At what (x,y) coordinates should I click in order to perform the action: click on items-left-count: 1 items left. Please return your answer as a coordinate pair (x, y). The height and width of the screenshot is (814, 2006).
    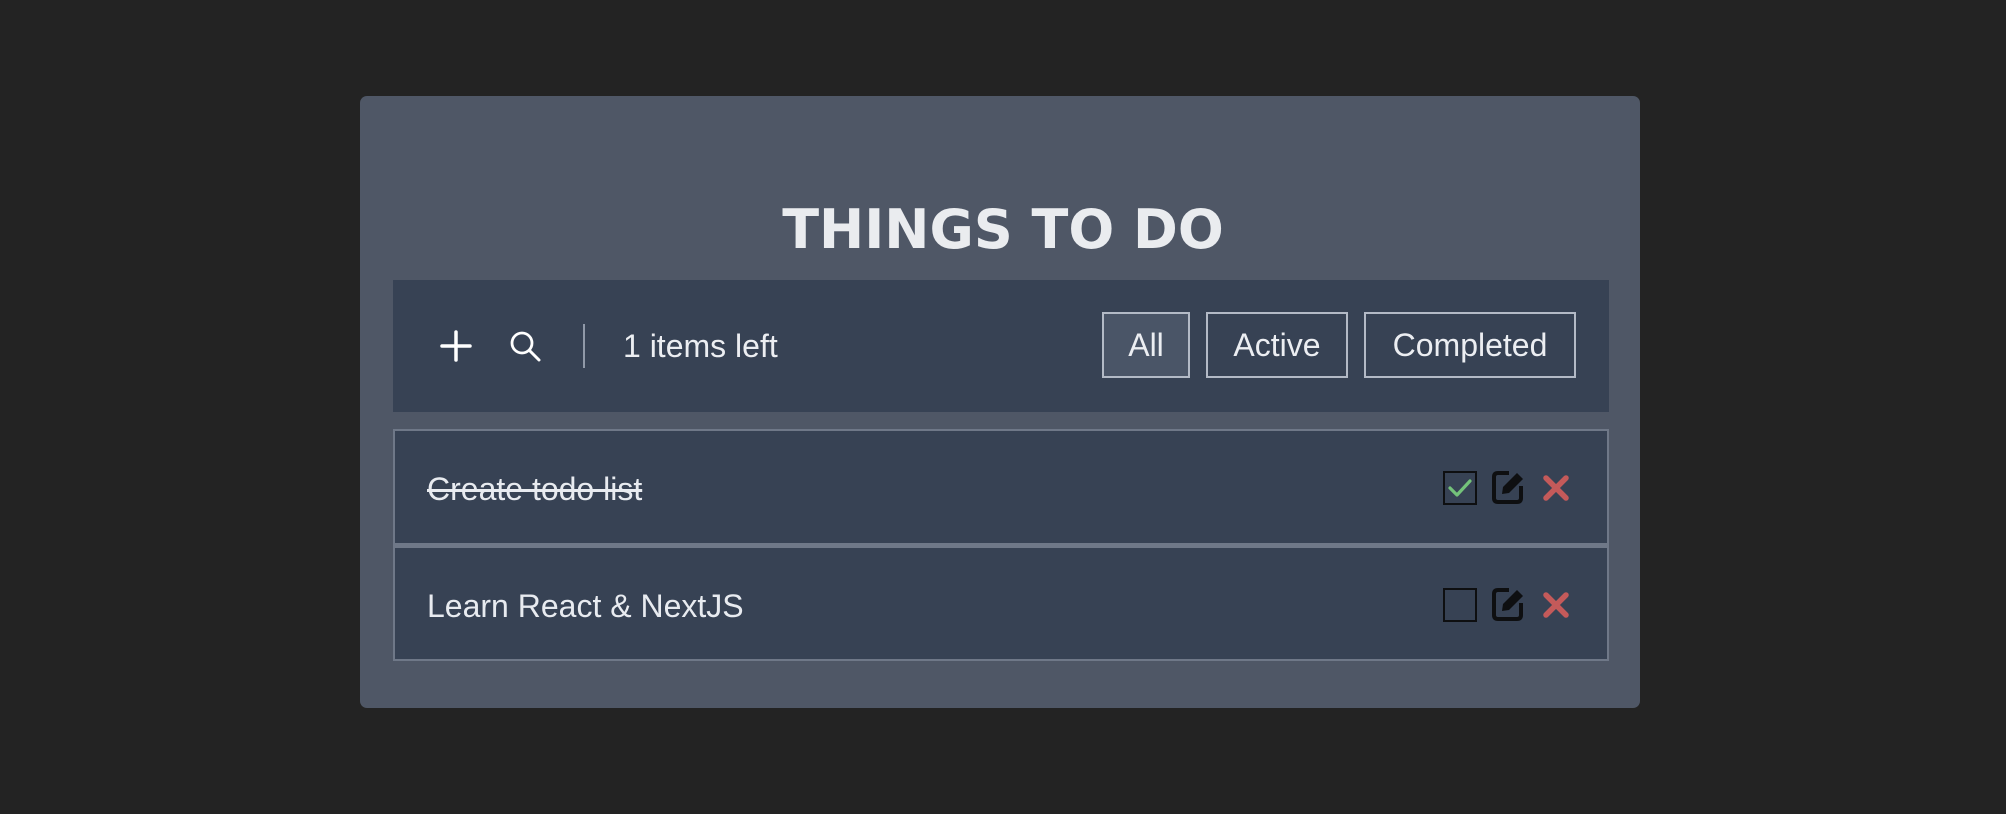
    Looking at the image, I should click on (700, 346).